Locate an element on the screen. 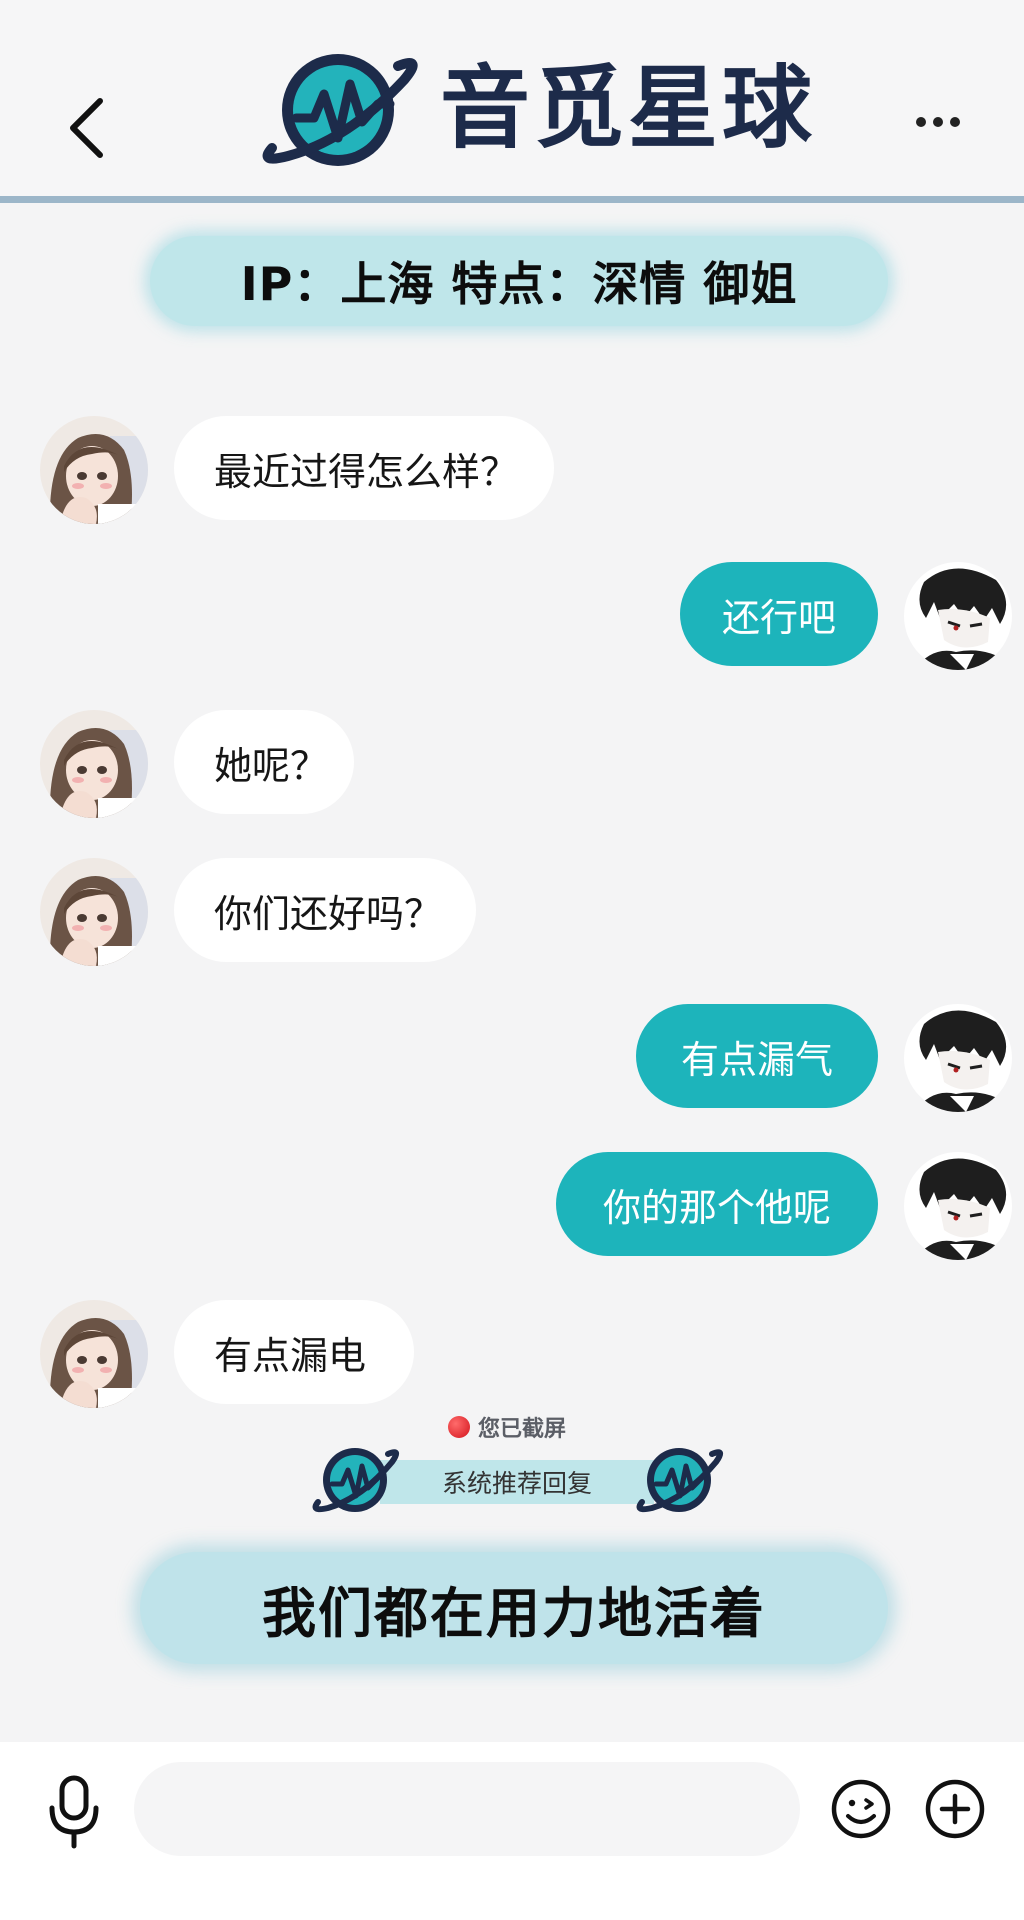 The image size is (1024, 1920). record-dot-icon is located at coordinates (459, 1427).